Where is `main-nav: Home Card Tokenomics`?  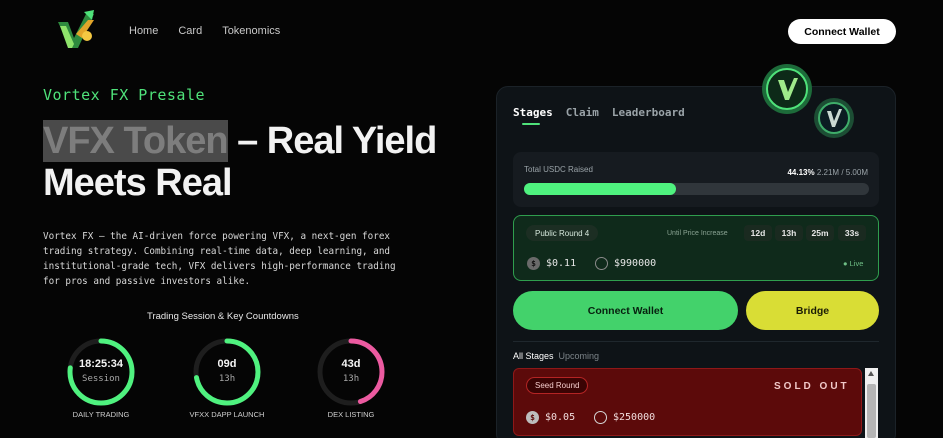
main-nav: Home Card Tokenomics is located at coordinates (204, 31).